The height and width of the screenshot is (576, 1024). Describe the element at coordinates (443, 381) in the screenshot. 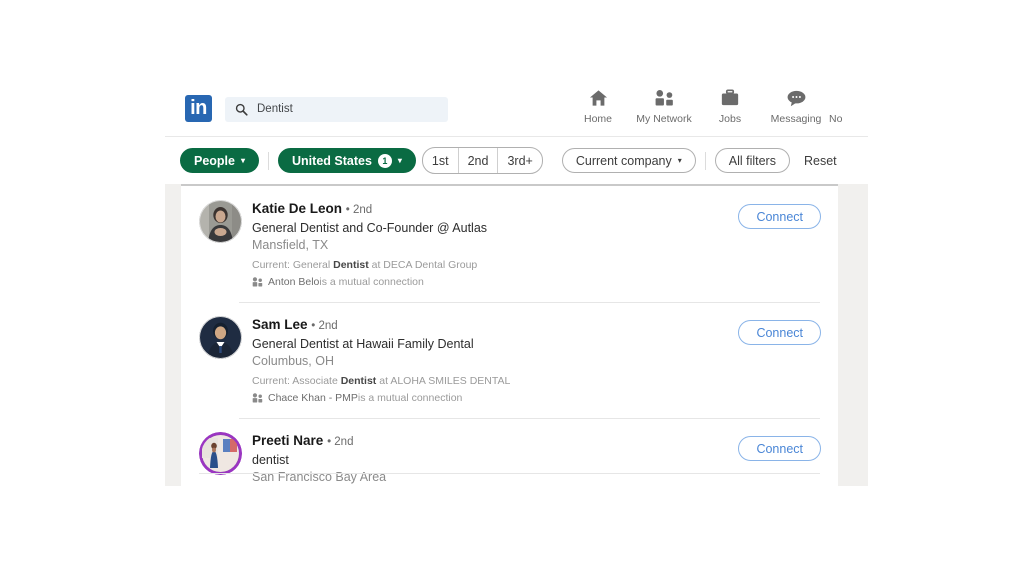

I see `current-suffix: at ALOHA SMILES DENTAL` at that location.